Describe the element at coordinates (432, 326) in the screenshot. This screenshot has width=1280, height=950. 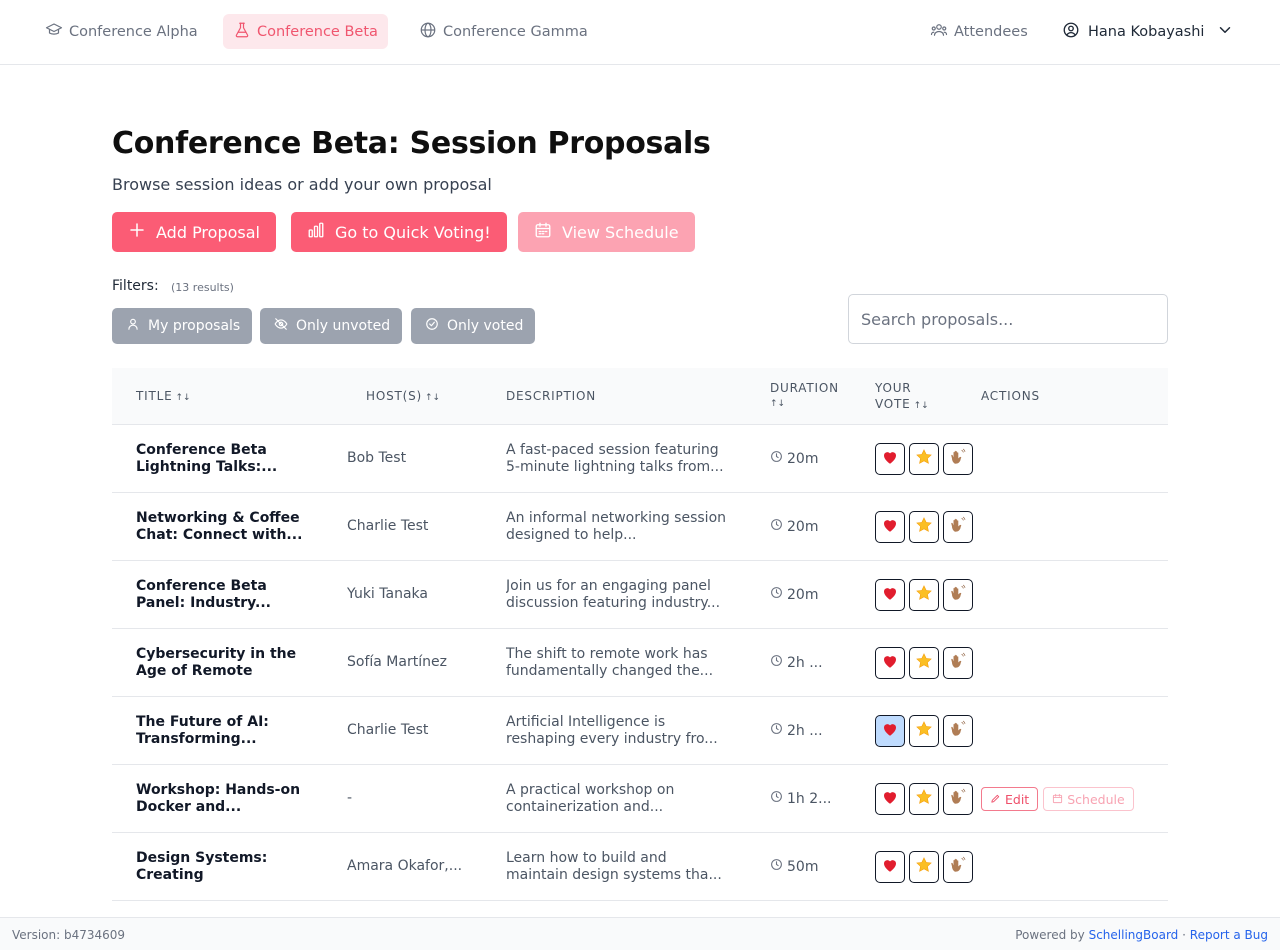
I see `check-circle-icon` at that location.